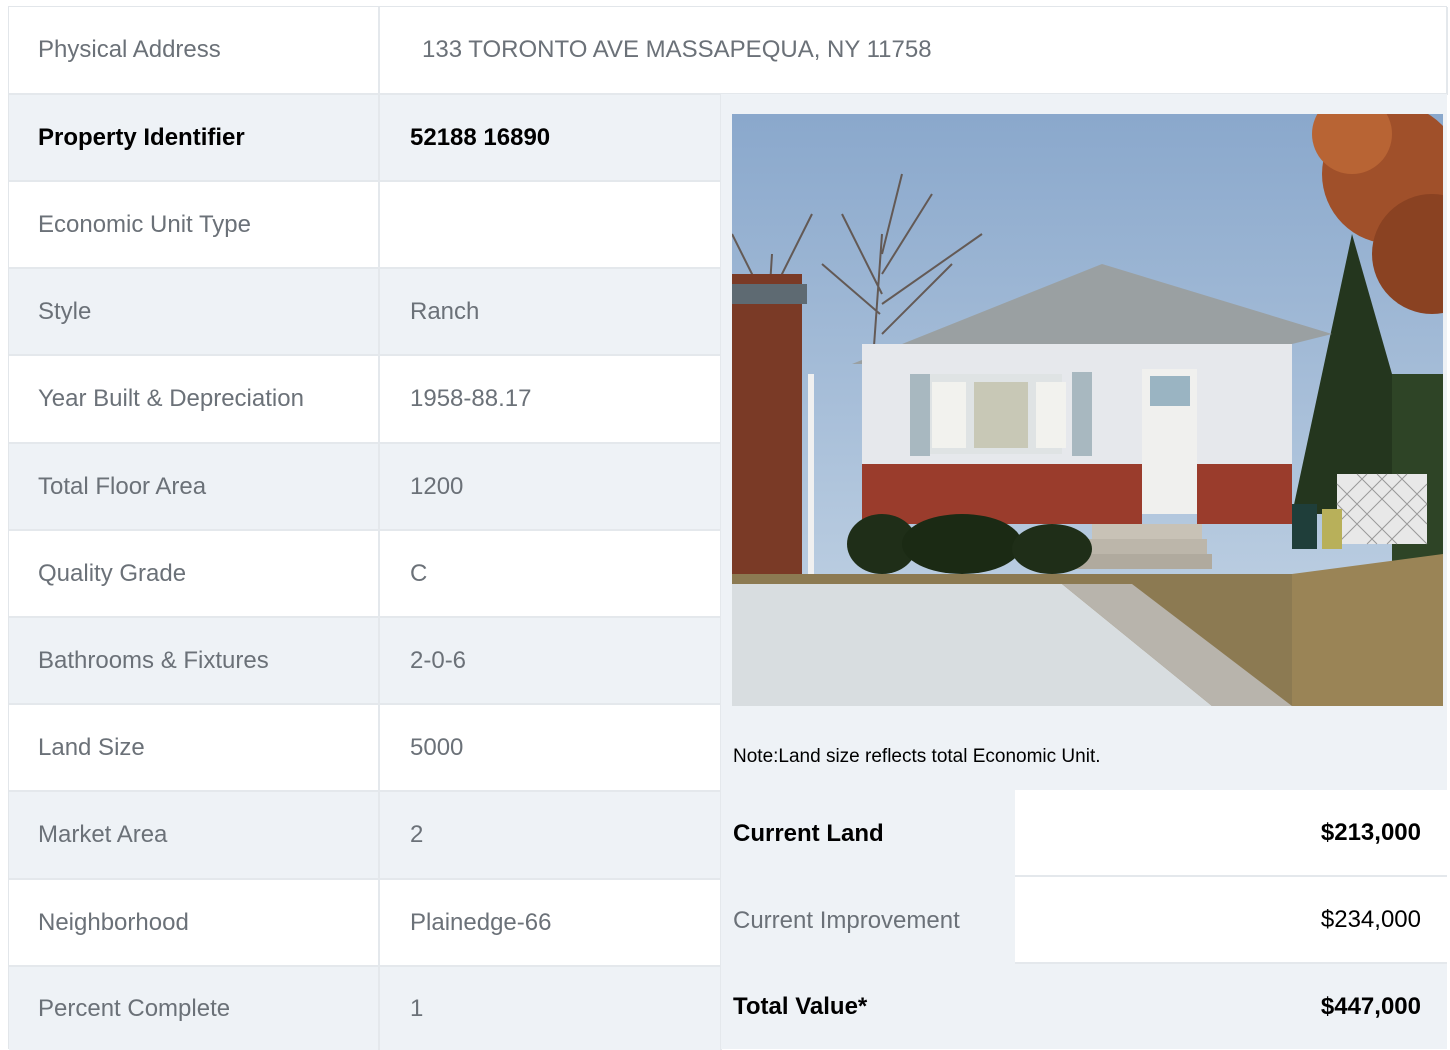 This screenshot has width=1450, height=1050. Describe the element at coordinates (194, 225) in the screenshot. I see `economic-unit-type-label: Economic Unit Type` at that location.